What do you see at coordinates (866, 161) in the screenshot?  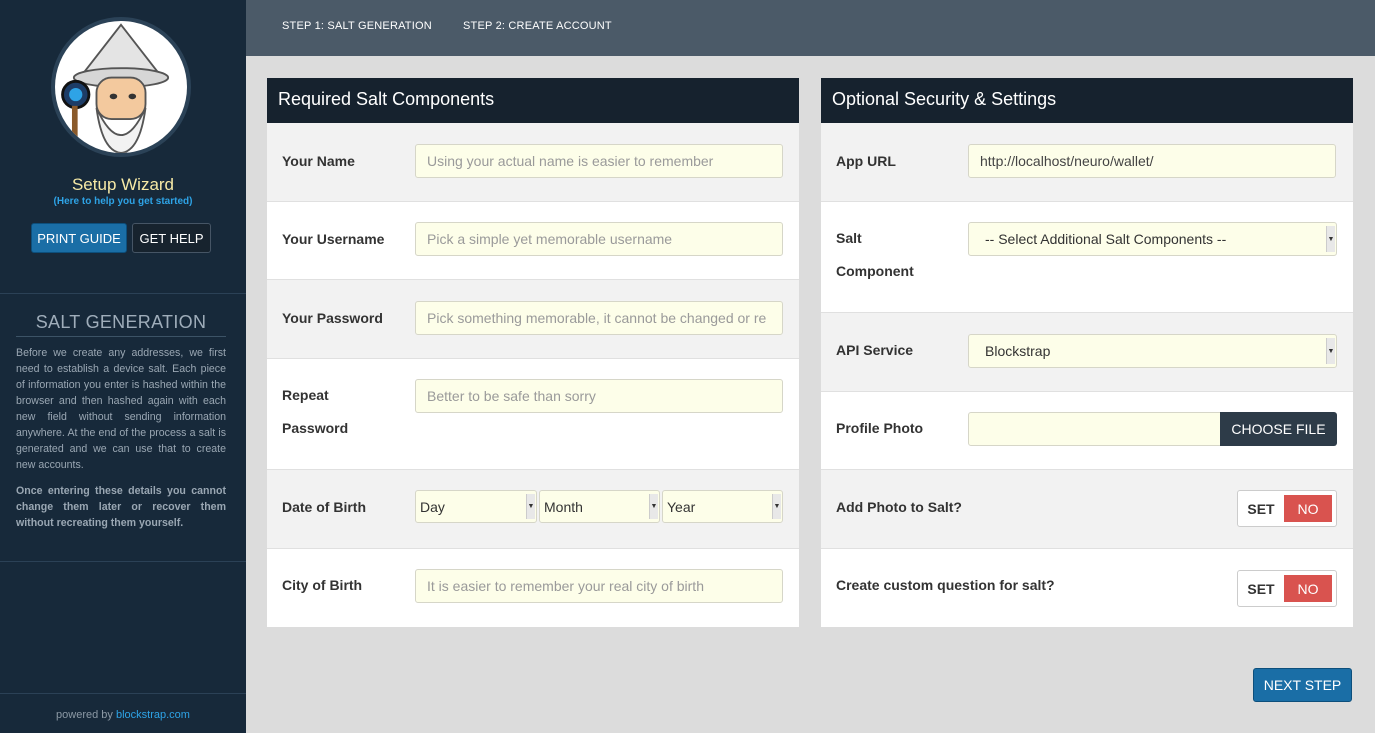 I see `app-url-label: App URL` at bounding box center [866, 161].